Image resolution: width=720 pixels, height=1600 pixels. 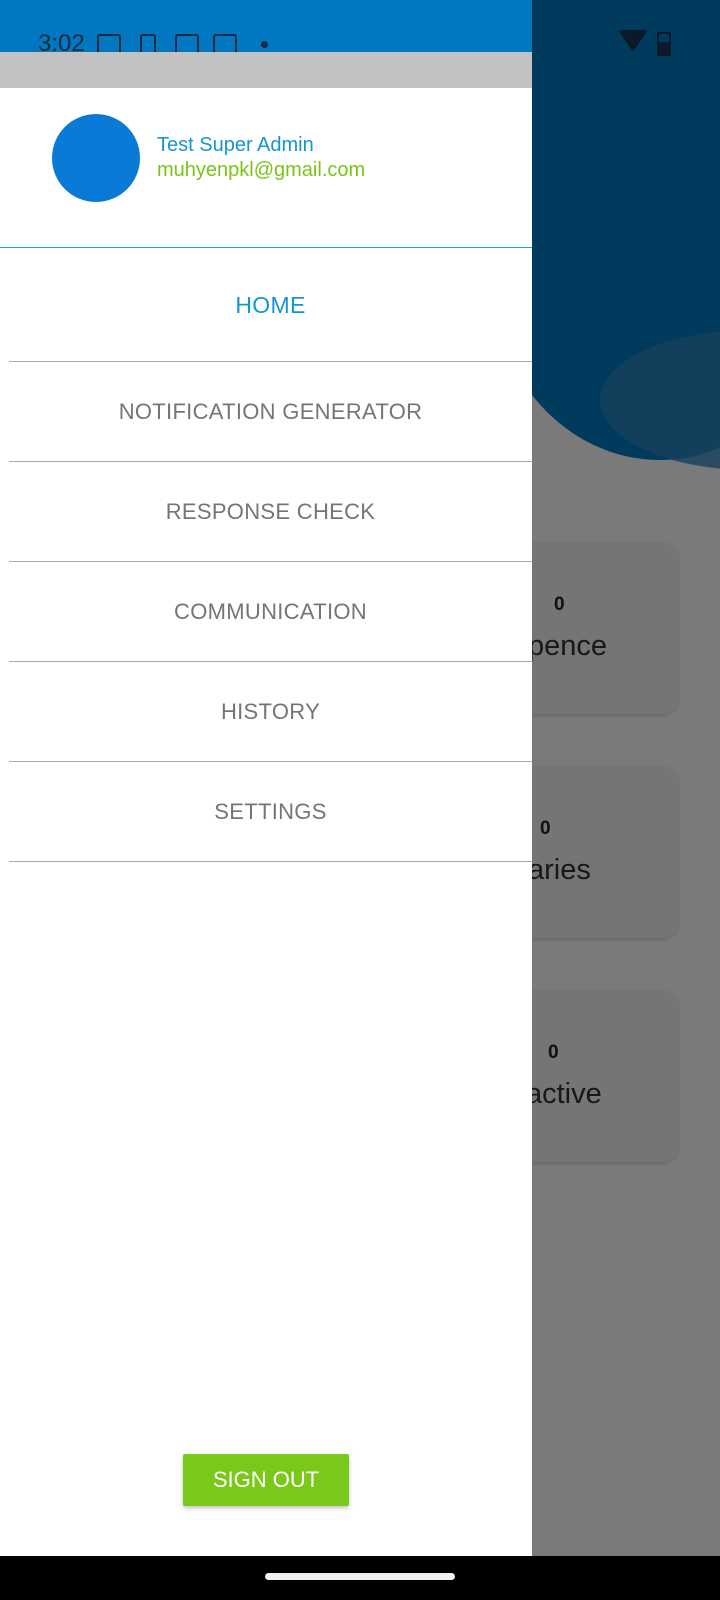 I want to click on menu-item-history: HISTORY, so click(x=270, y=712).